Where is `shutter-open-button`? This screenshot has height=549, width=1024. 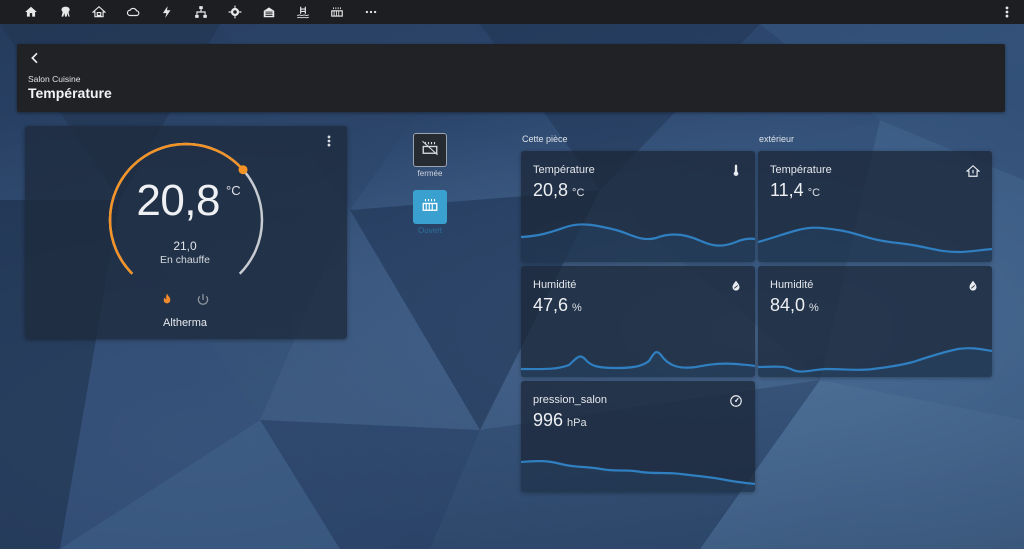
shutter-open-button is located at coordinates (430, 207).